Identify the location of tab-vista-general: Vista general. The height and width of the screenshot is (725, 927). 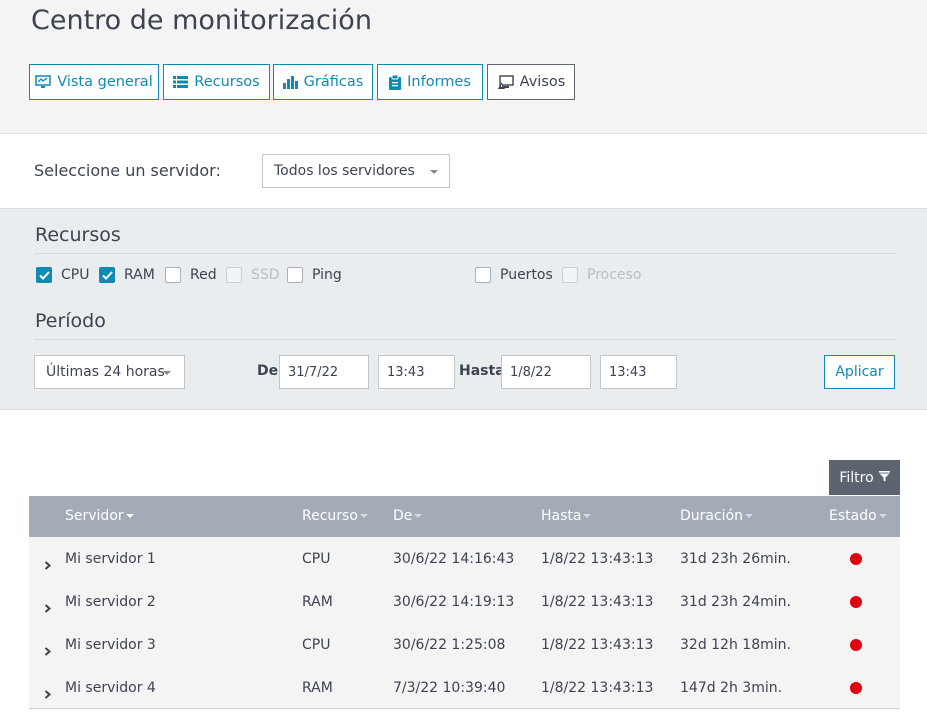
(94, 82).